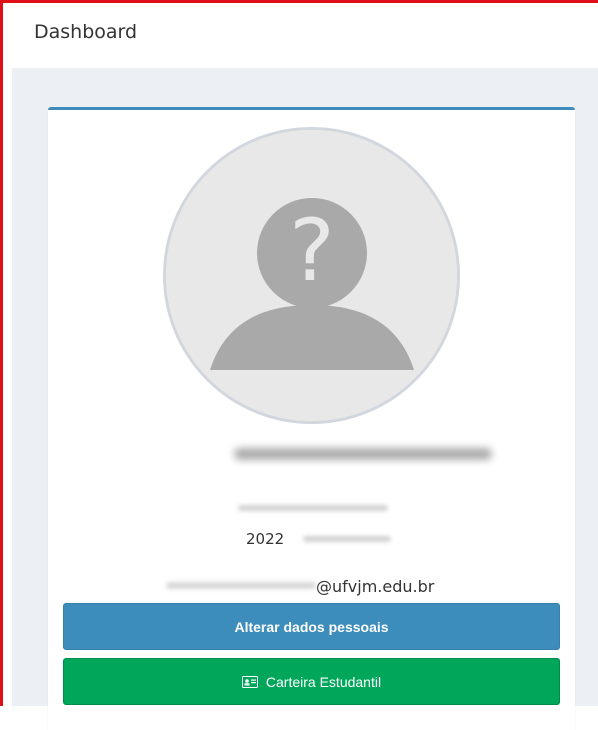 The height and width of the screenshot is (730, 598). Describe the element at coordinates (86, 32) in the screenshot. I see `page-title: Dashboard` at that location.